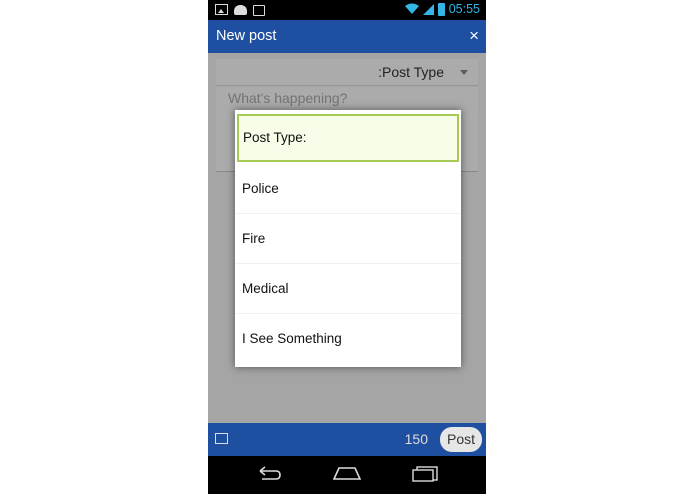 This screenshot has height=494, width=695. What do you see at coordinates (348, 289) in the screenshot?
I see `option-medical: Medical` at bounding box center [348, 289].